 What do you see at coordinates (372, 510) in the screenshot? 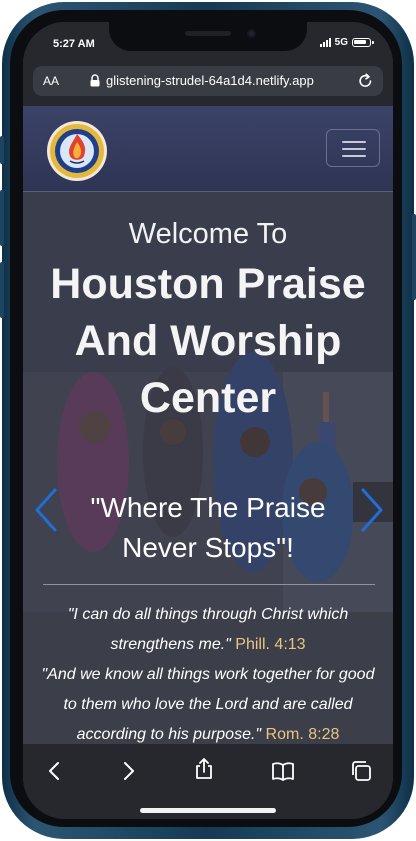
I see `carousel-next-icon` at bounding box center [372, 510].